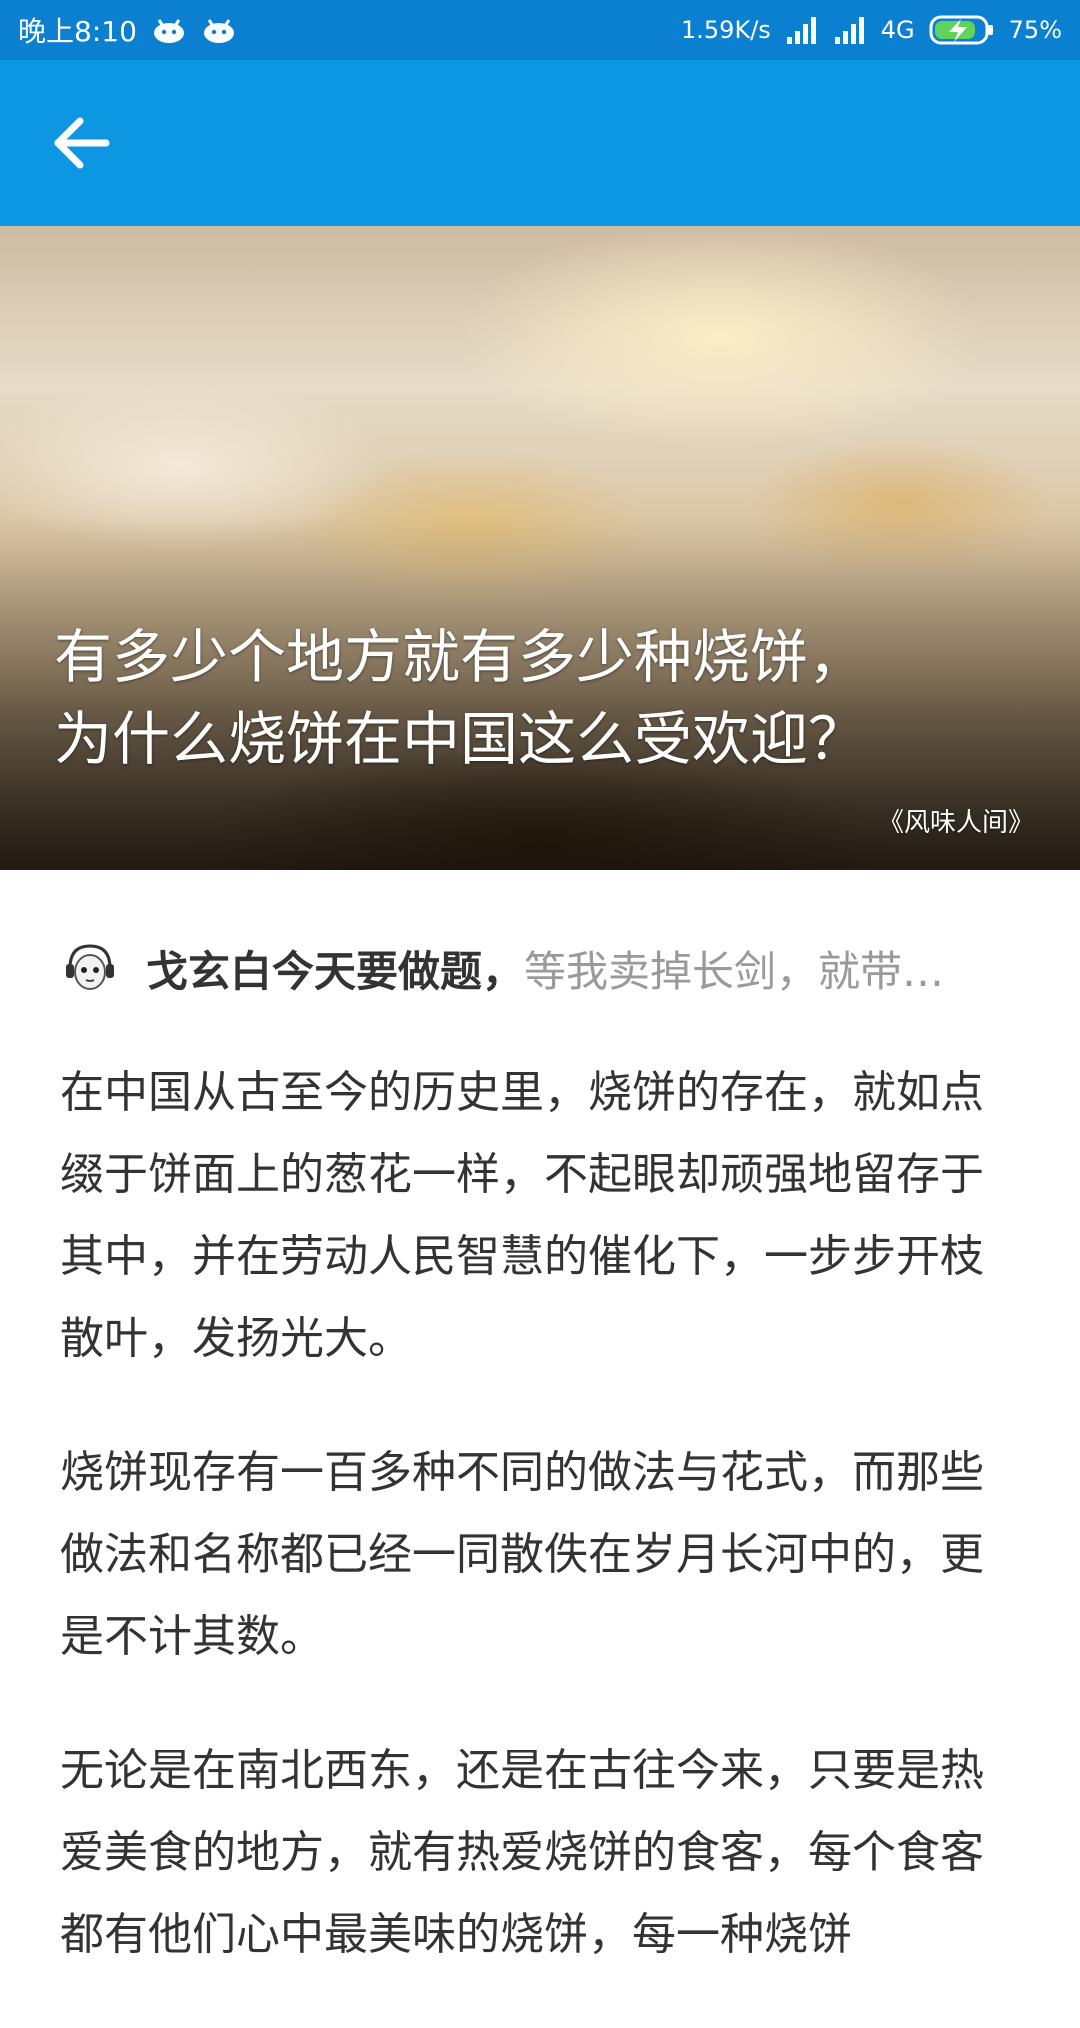 The height and width of the screenshot is (2028, 1080). I want to click on network-speed: 1.59K/s, so click(726, 30).